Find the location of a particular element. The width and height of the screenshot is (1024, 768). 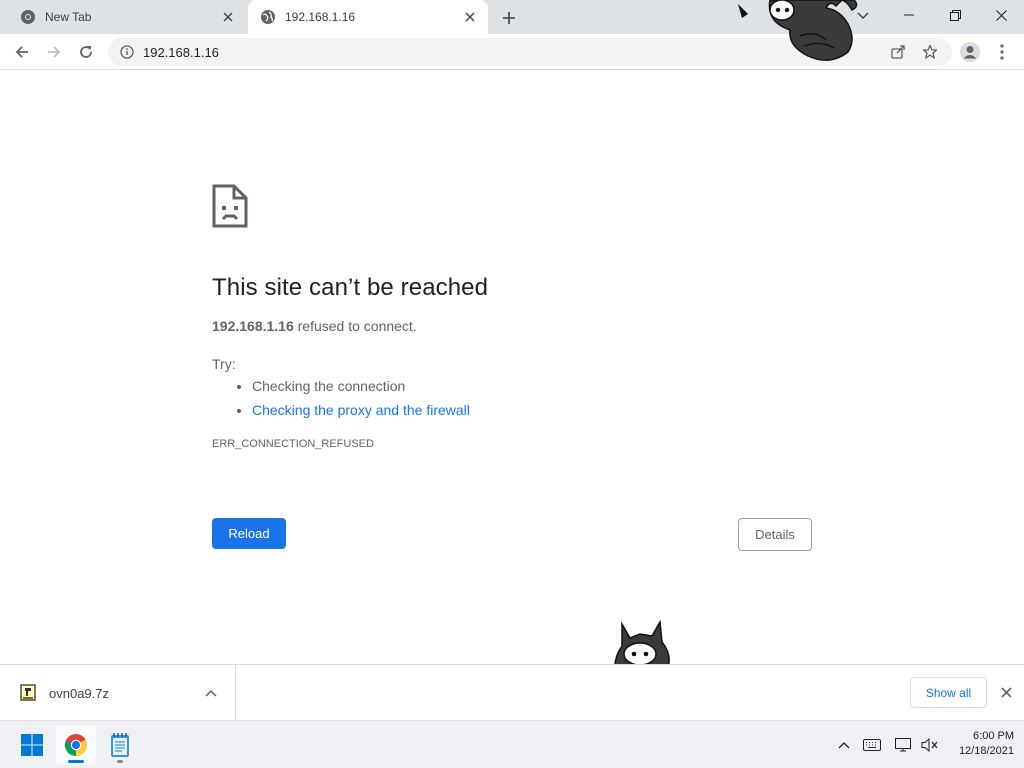

suggestion-proxy-firewall-link: Checking the proxy and the firewall is located at coordinates (361, 410).